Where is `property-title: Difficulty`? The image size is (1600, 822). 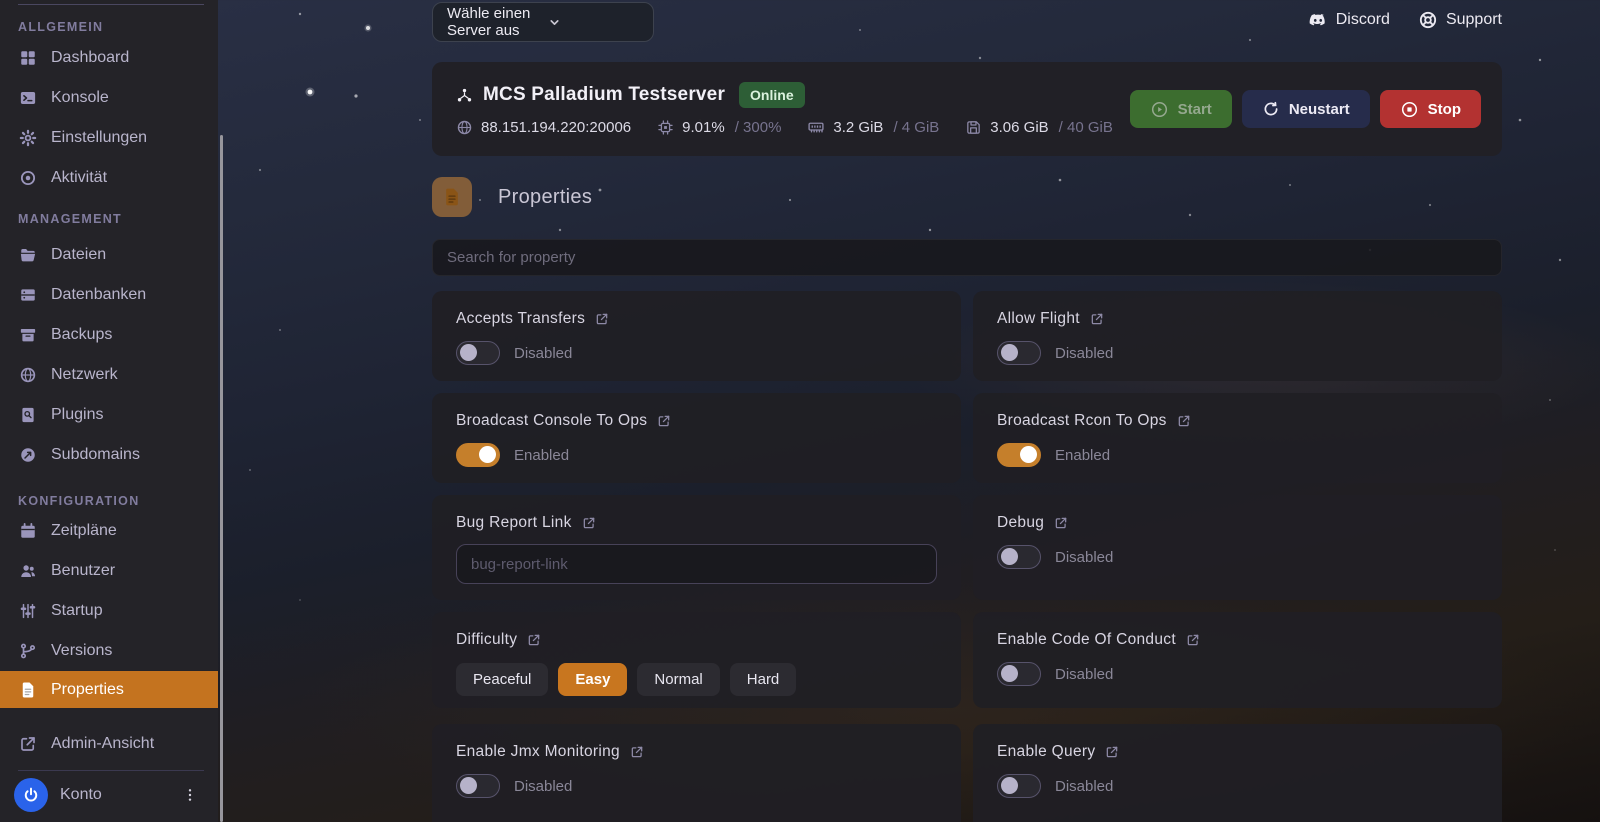 property-title: Difficulty is located at coordinates (487, 639).